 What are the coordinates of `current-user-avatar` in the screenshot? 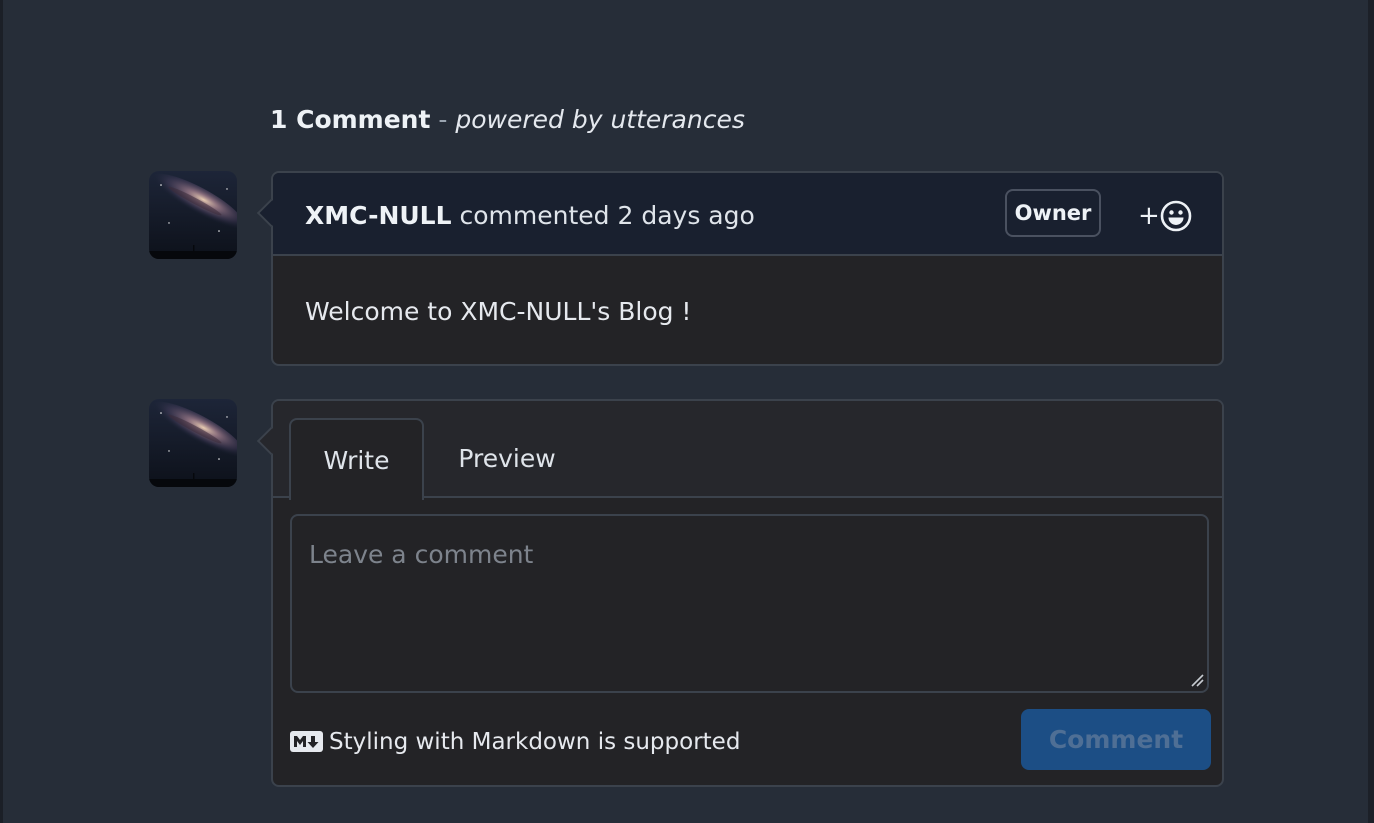 It's located at (193, 443).